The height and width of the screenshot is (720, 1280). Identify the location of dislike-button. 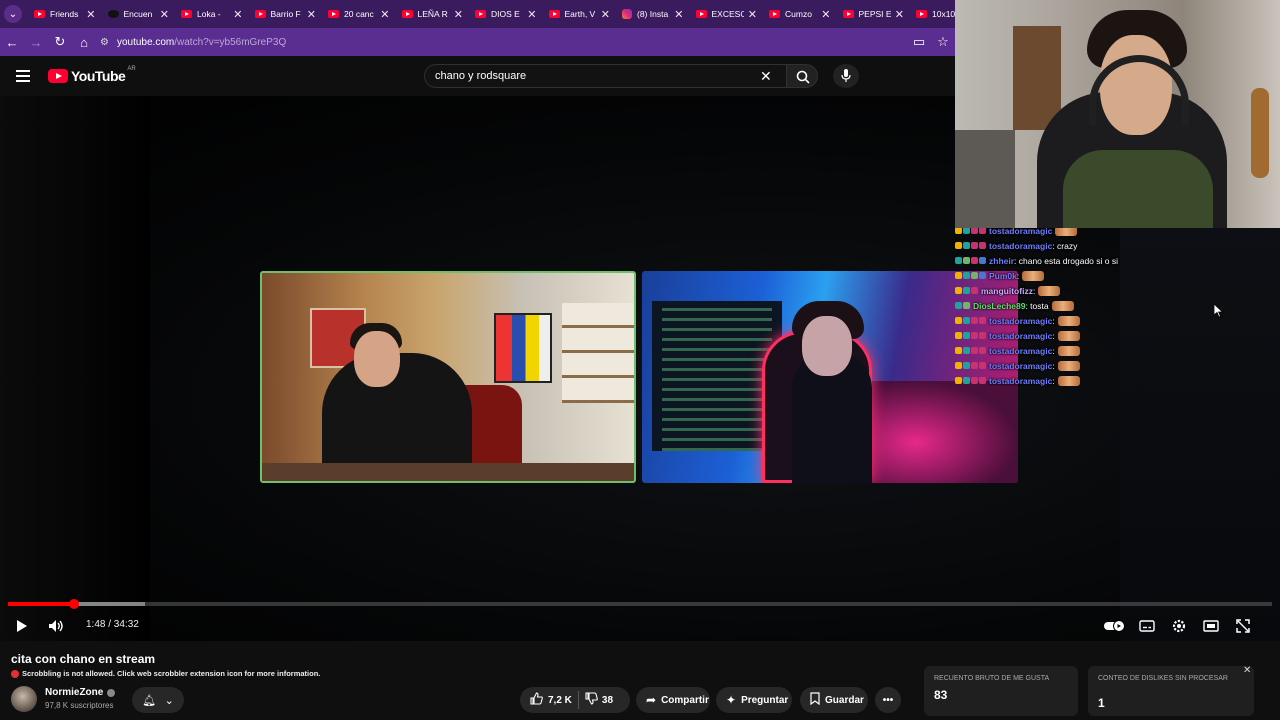
(591, 700).